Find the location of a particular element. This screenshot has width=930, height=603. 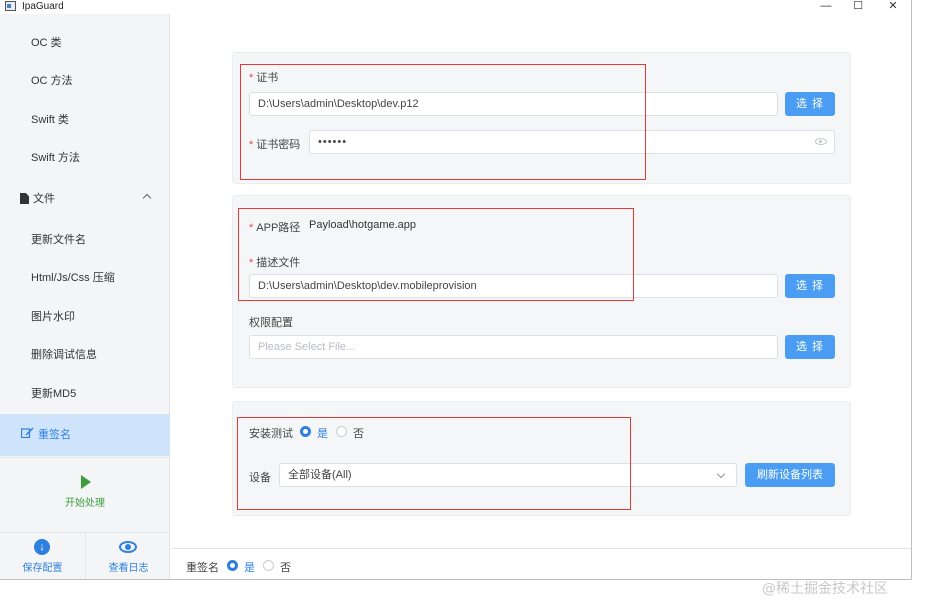

save-config-label: 保存配置 is located at coordinates (42, 568).